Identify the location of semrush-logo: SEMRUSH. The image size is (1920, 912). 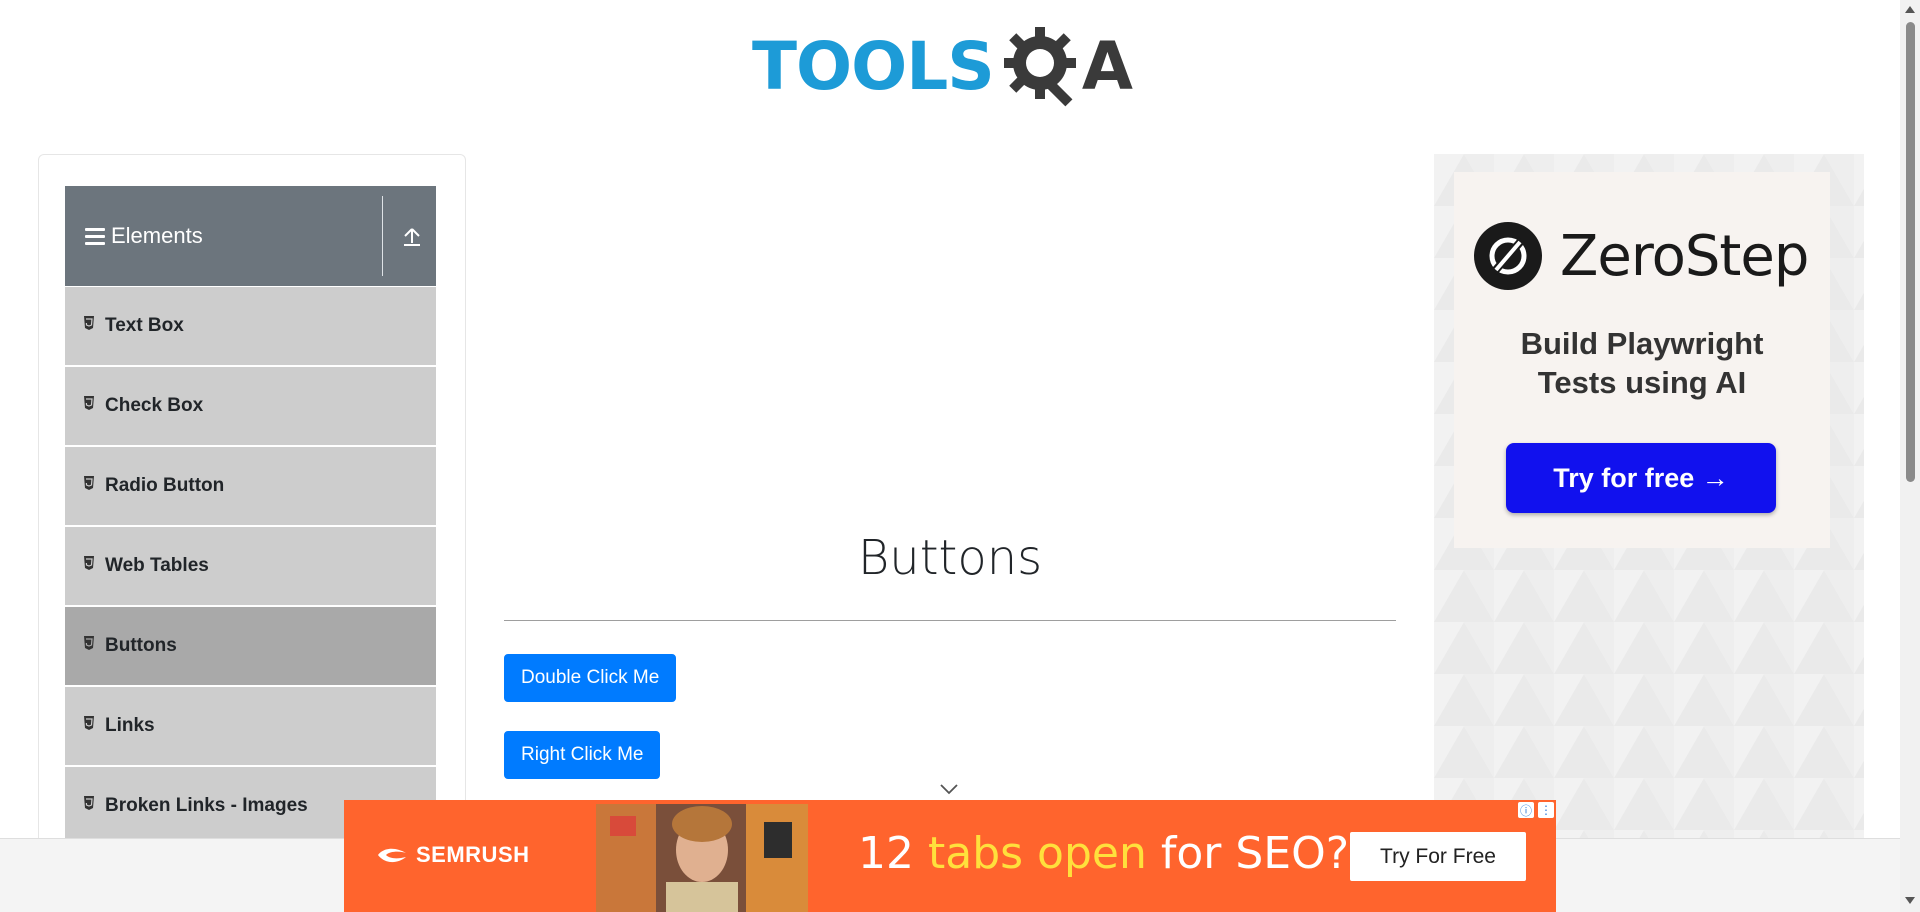
(453, 855).